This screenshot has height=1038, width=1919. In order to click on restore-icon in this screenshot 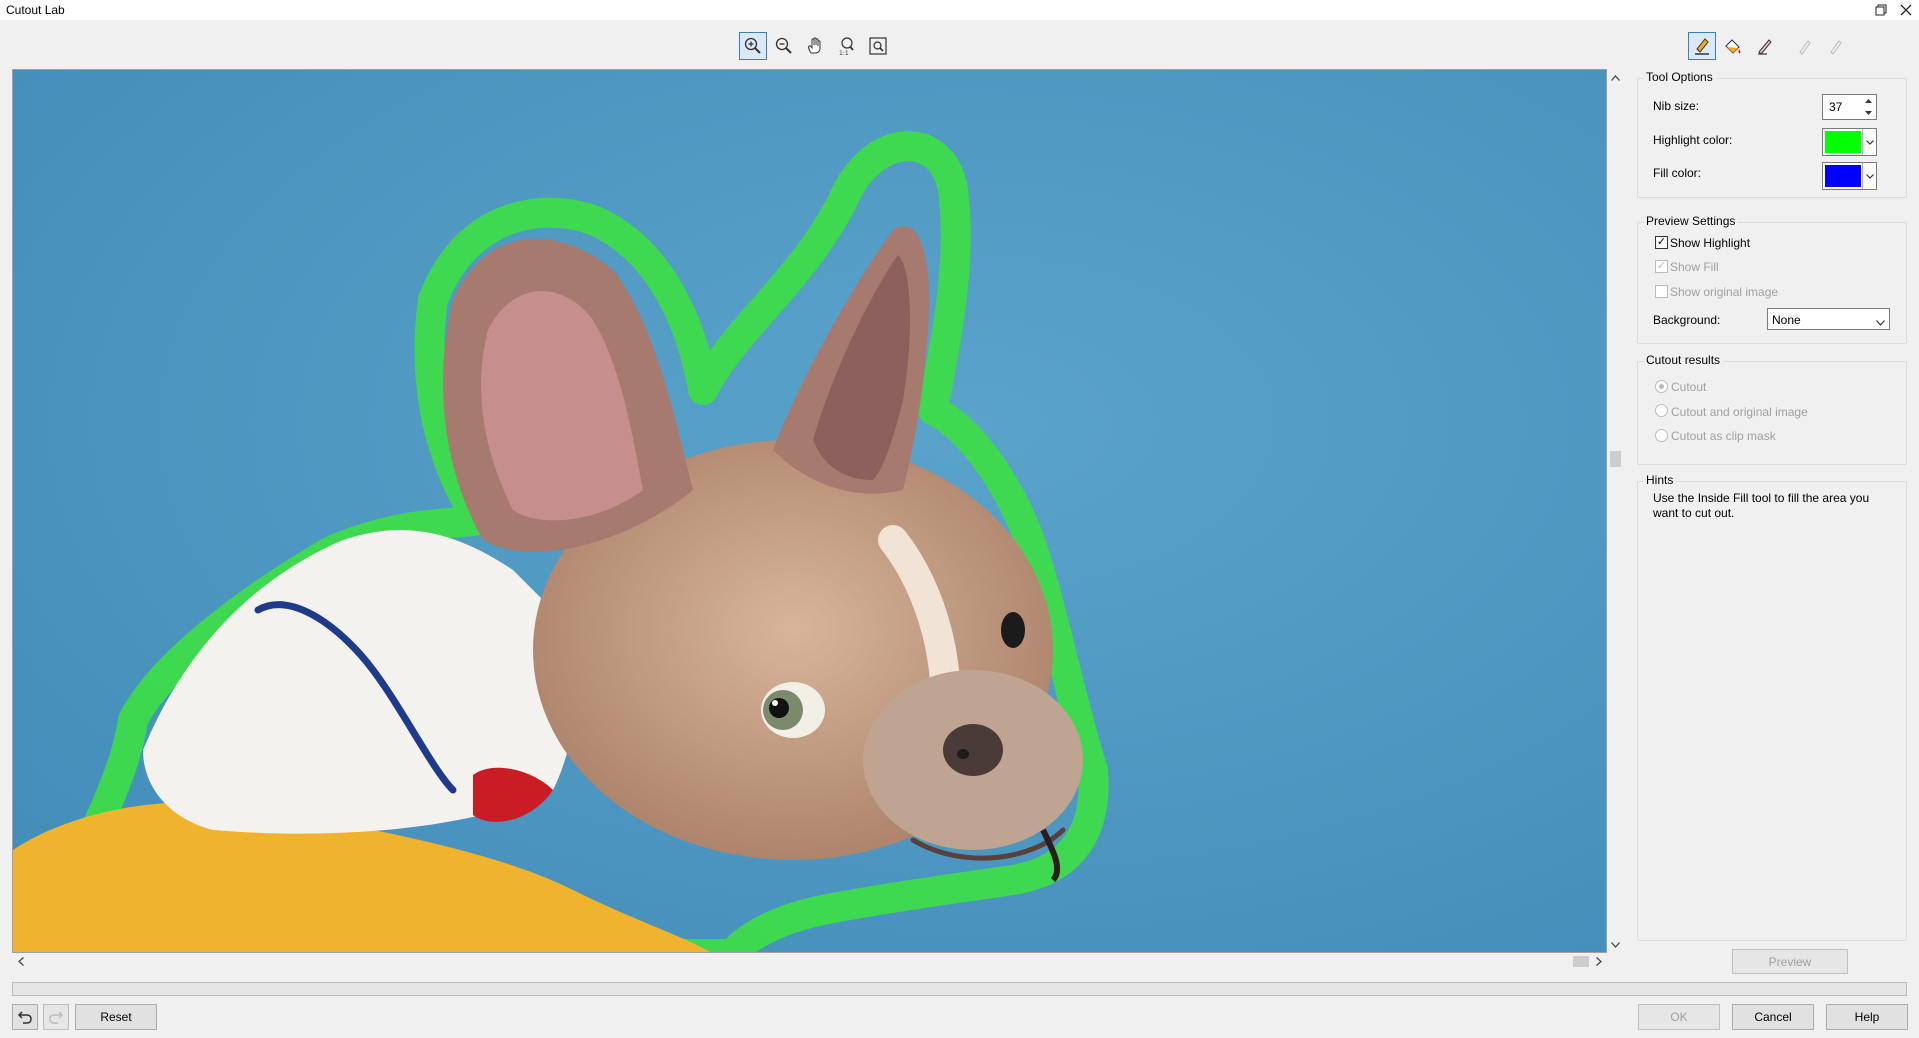, I will do `click(1881, 10)`.